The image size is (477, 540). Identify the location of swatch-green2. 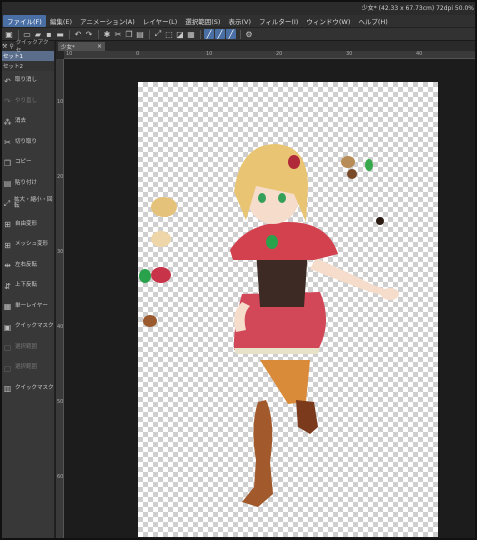
(369, 165).